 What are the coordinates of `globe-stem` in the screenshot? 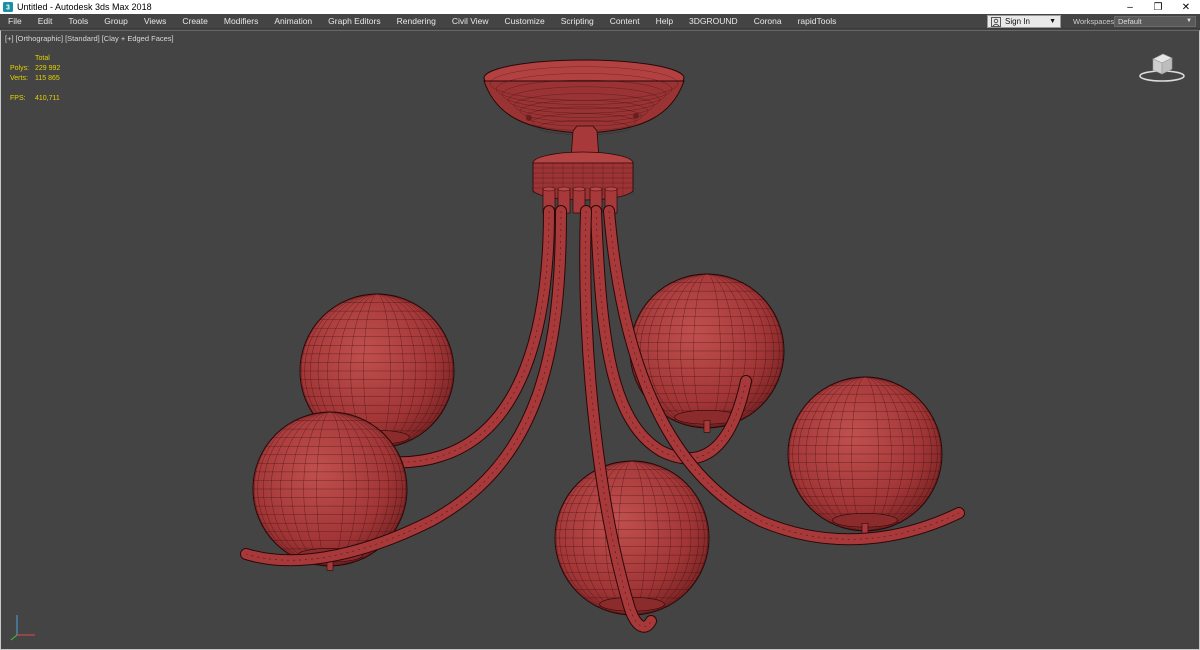 It's located at (707, 426).